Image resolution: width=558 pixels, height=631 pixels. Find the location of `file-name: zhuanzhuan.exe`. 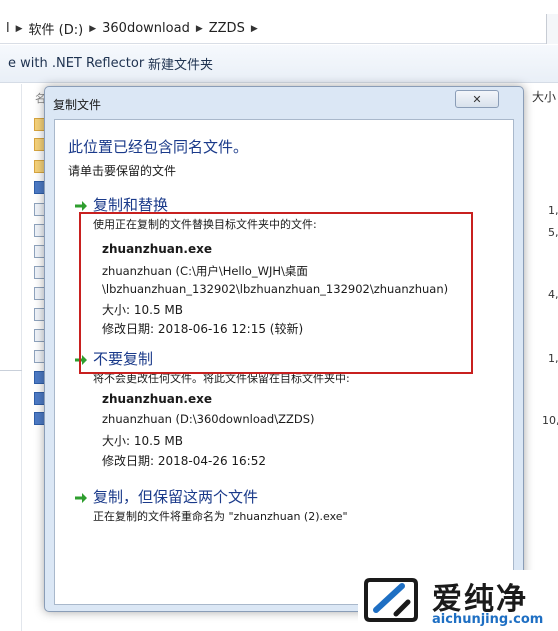

file-name: zhuanzhuan.exe is located at coordinates (157, 399).